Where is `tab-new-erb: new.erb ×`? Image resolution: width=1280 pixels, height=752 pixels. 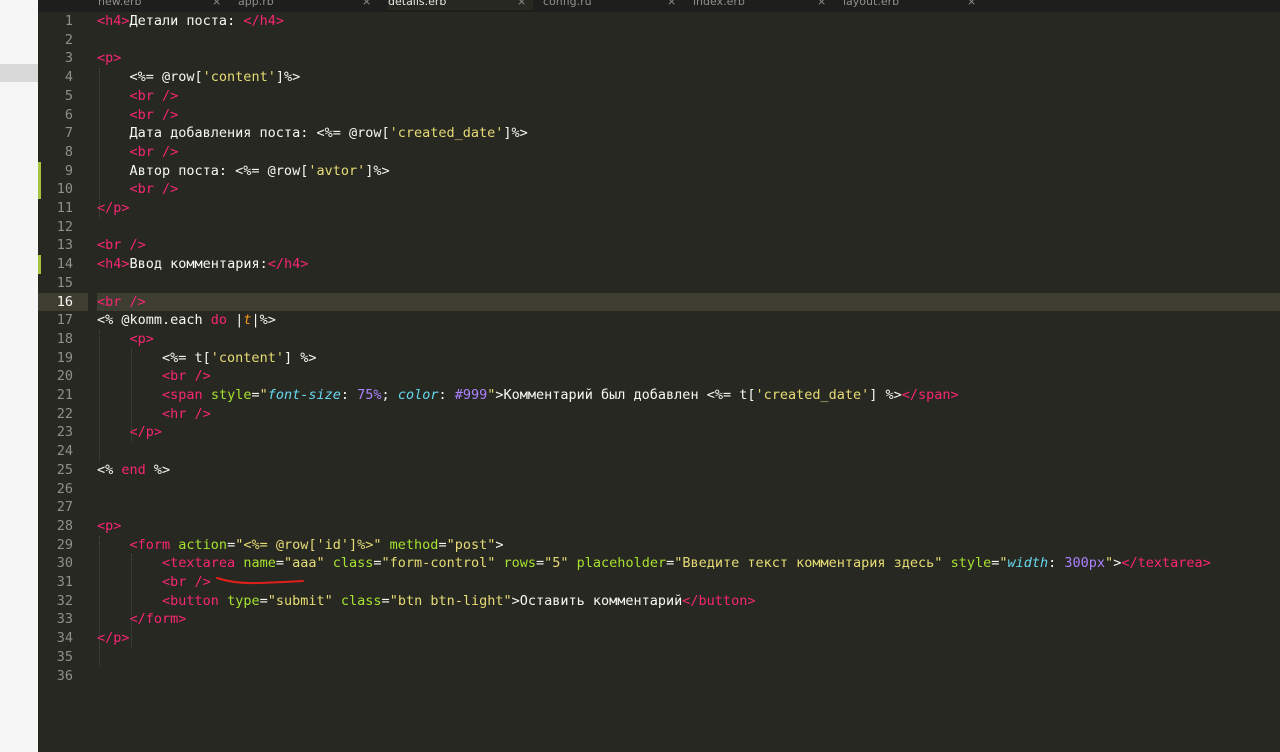
tab-new-erb: new.erb × is located at coordinates (163, 5).